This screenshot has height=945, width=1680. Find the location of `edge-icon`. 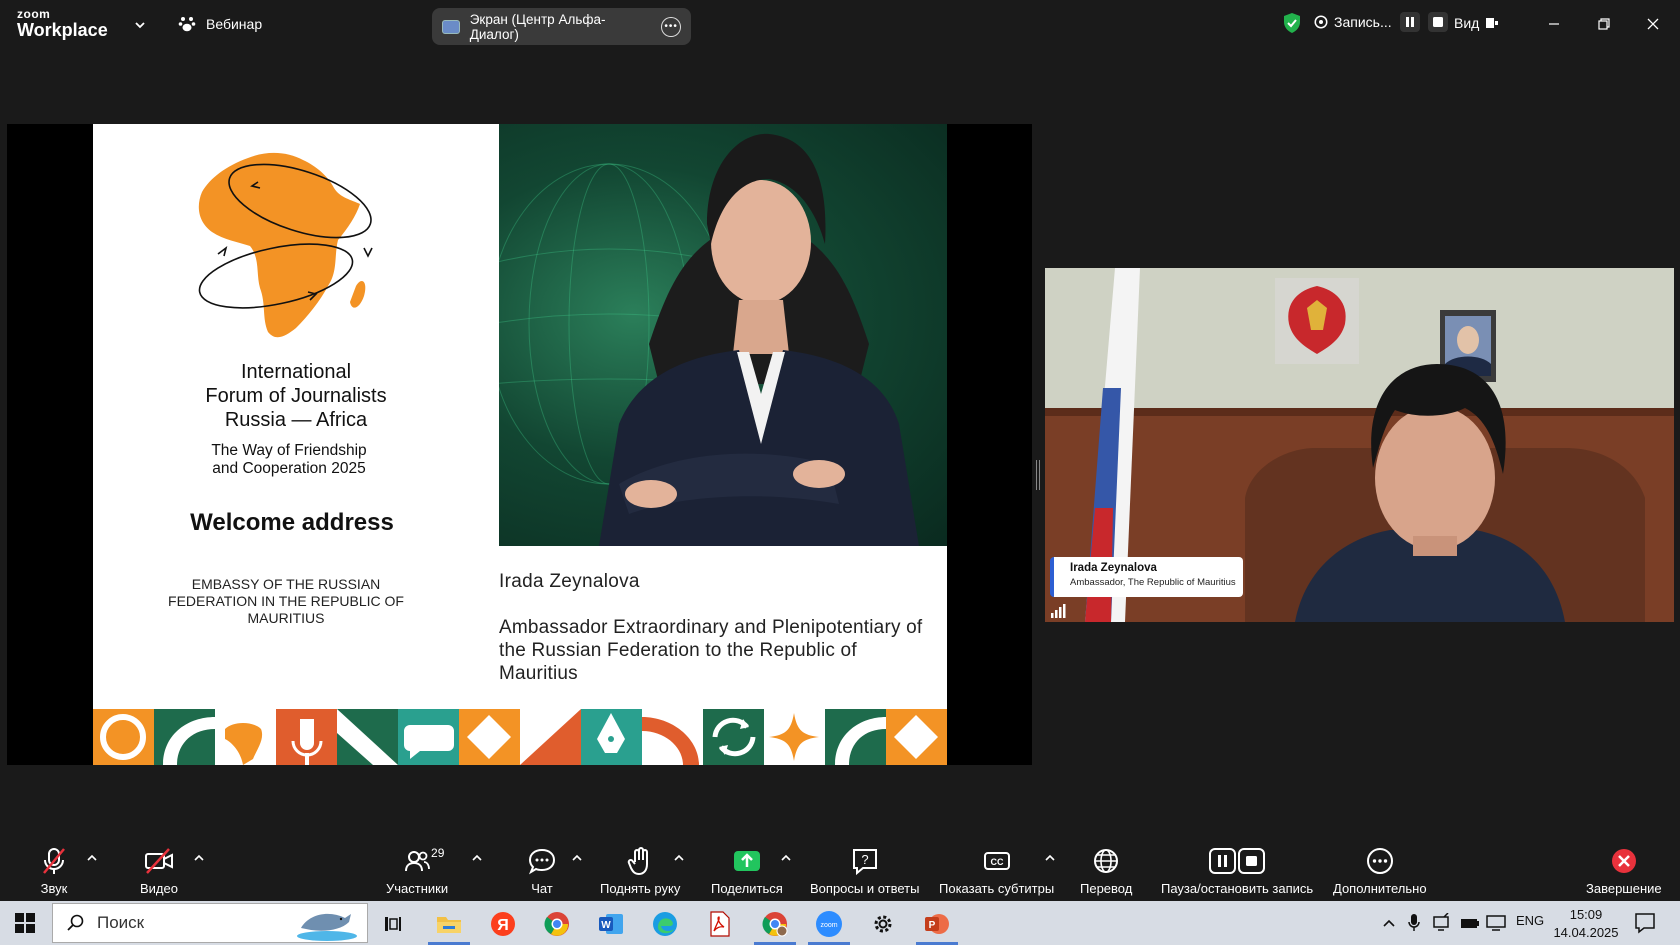

edge-icon is located at coordinates (665, 924).